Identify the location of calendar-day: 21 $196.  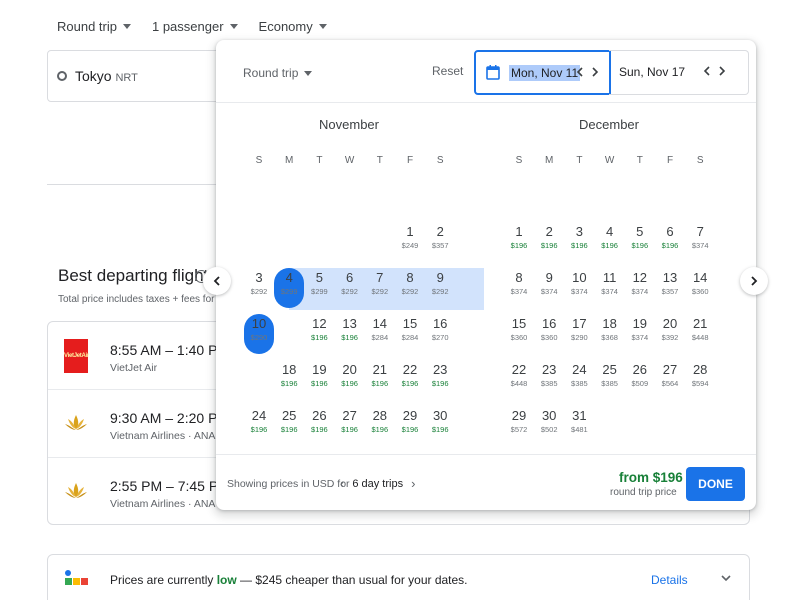
(380, 381).